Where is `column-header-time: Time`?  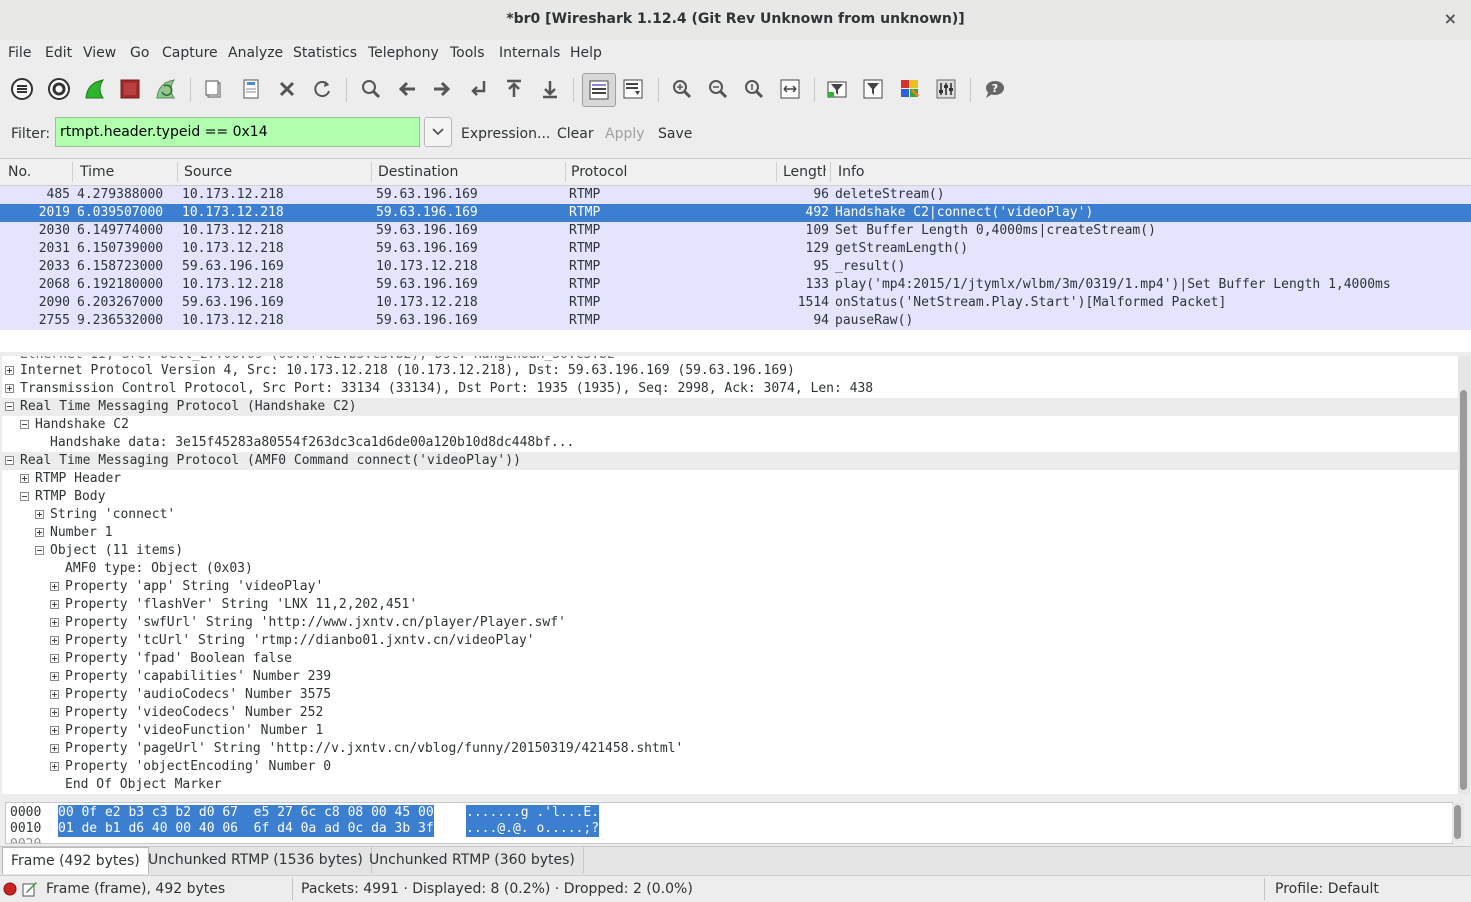
column-header-time: Time is located at coordinates (97, 172).